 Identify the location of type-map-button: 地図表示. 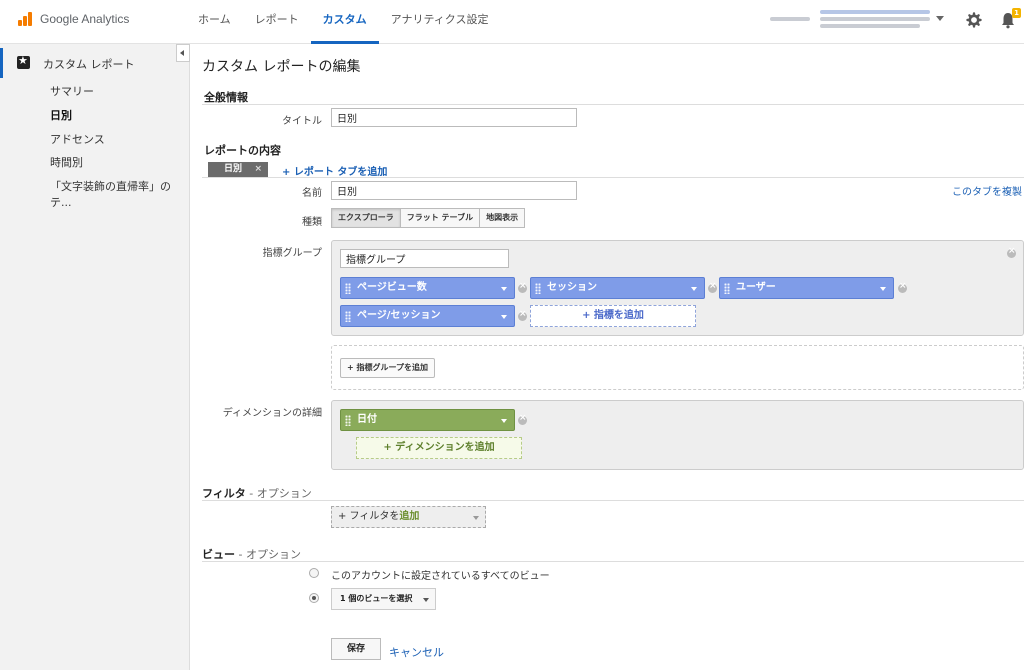
(502, 218).